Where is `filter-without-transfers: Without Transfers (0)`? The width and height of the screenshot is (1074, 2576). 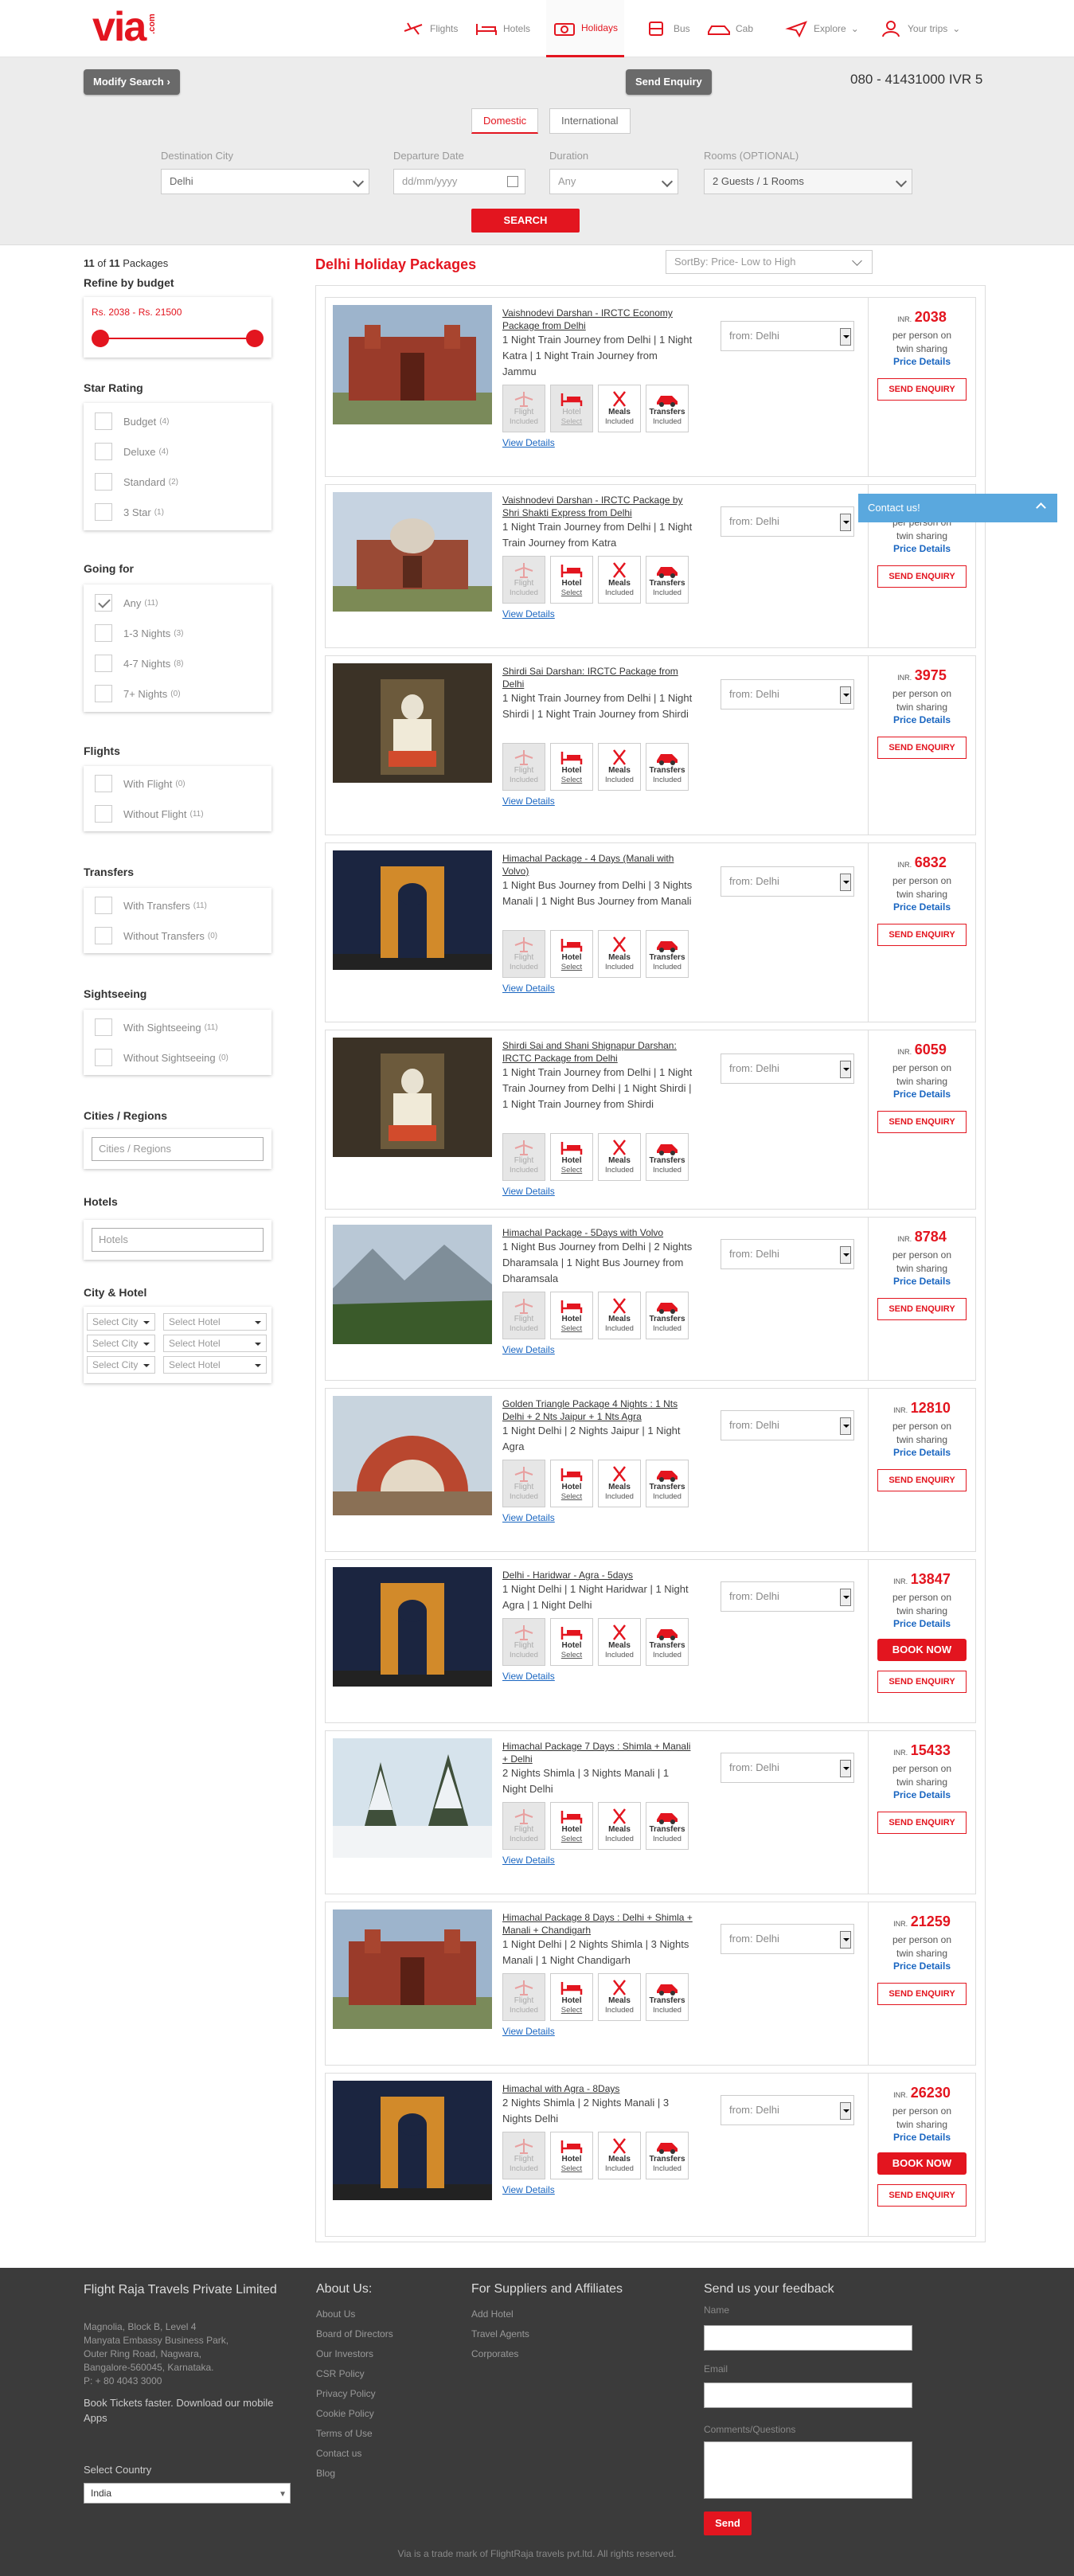 filter-without-transfers: Without Transfers (0) is located at coordinates (177, 936).